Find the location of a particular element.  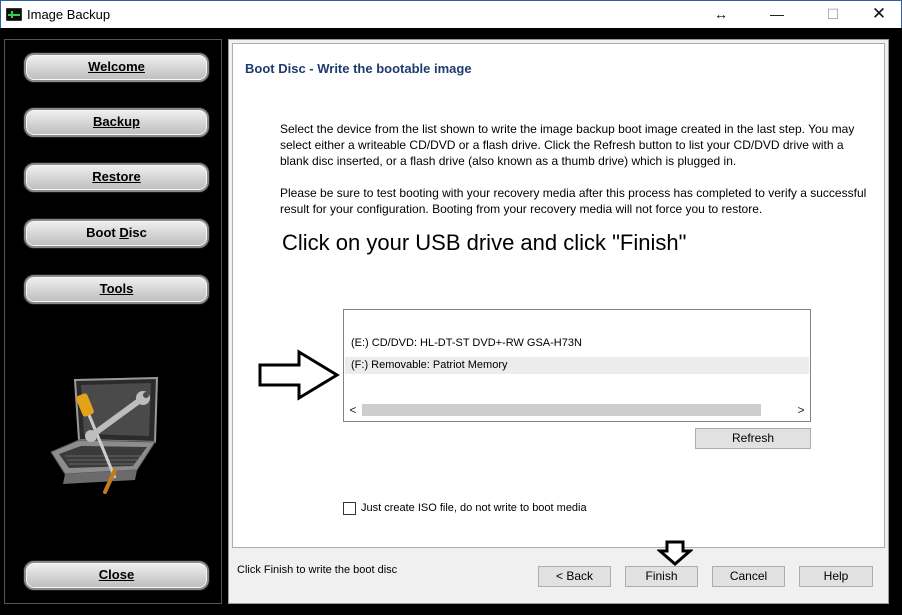

back-button: < Back is located at coordinates (574, 576).